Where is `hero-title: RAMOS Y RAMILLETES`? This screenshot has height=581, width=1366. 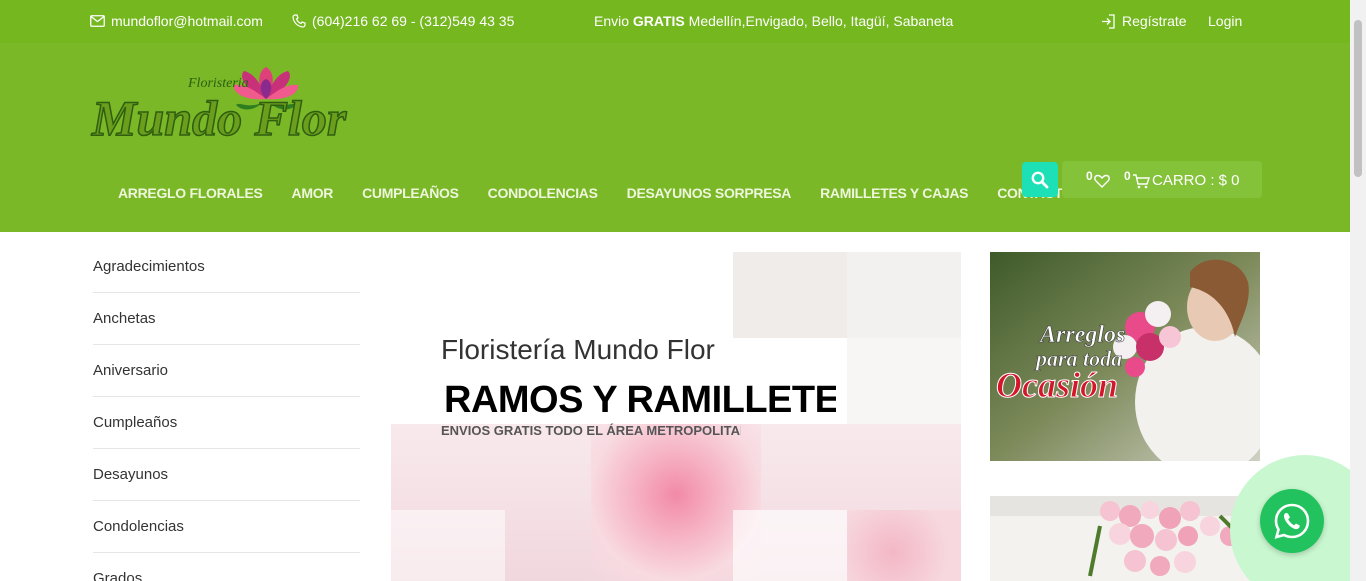 hero-title: RAMOS Y RAMILLETES is located at coordinates (640, 400).